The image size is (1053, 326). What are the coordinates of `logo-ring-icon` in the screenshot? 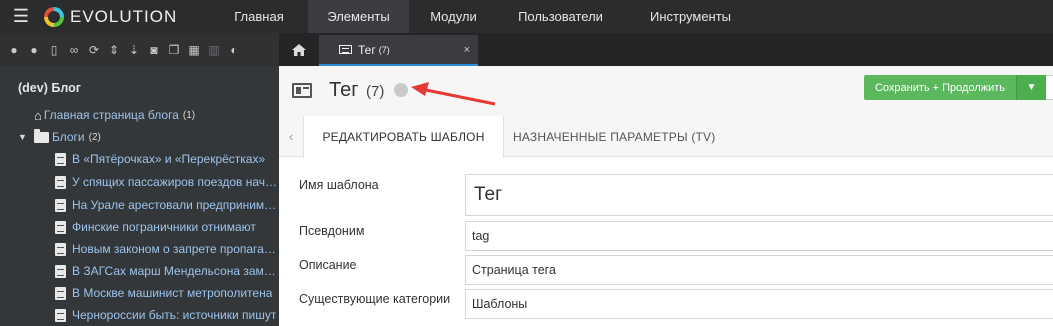 It's located at (54, 16).